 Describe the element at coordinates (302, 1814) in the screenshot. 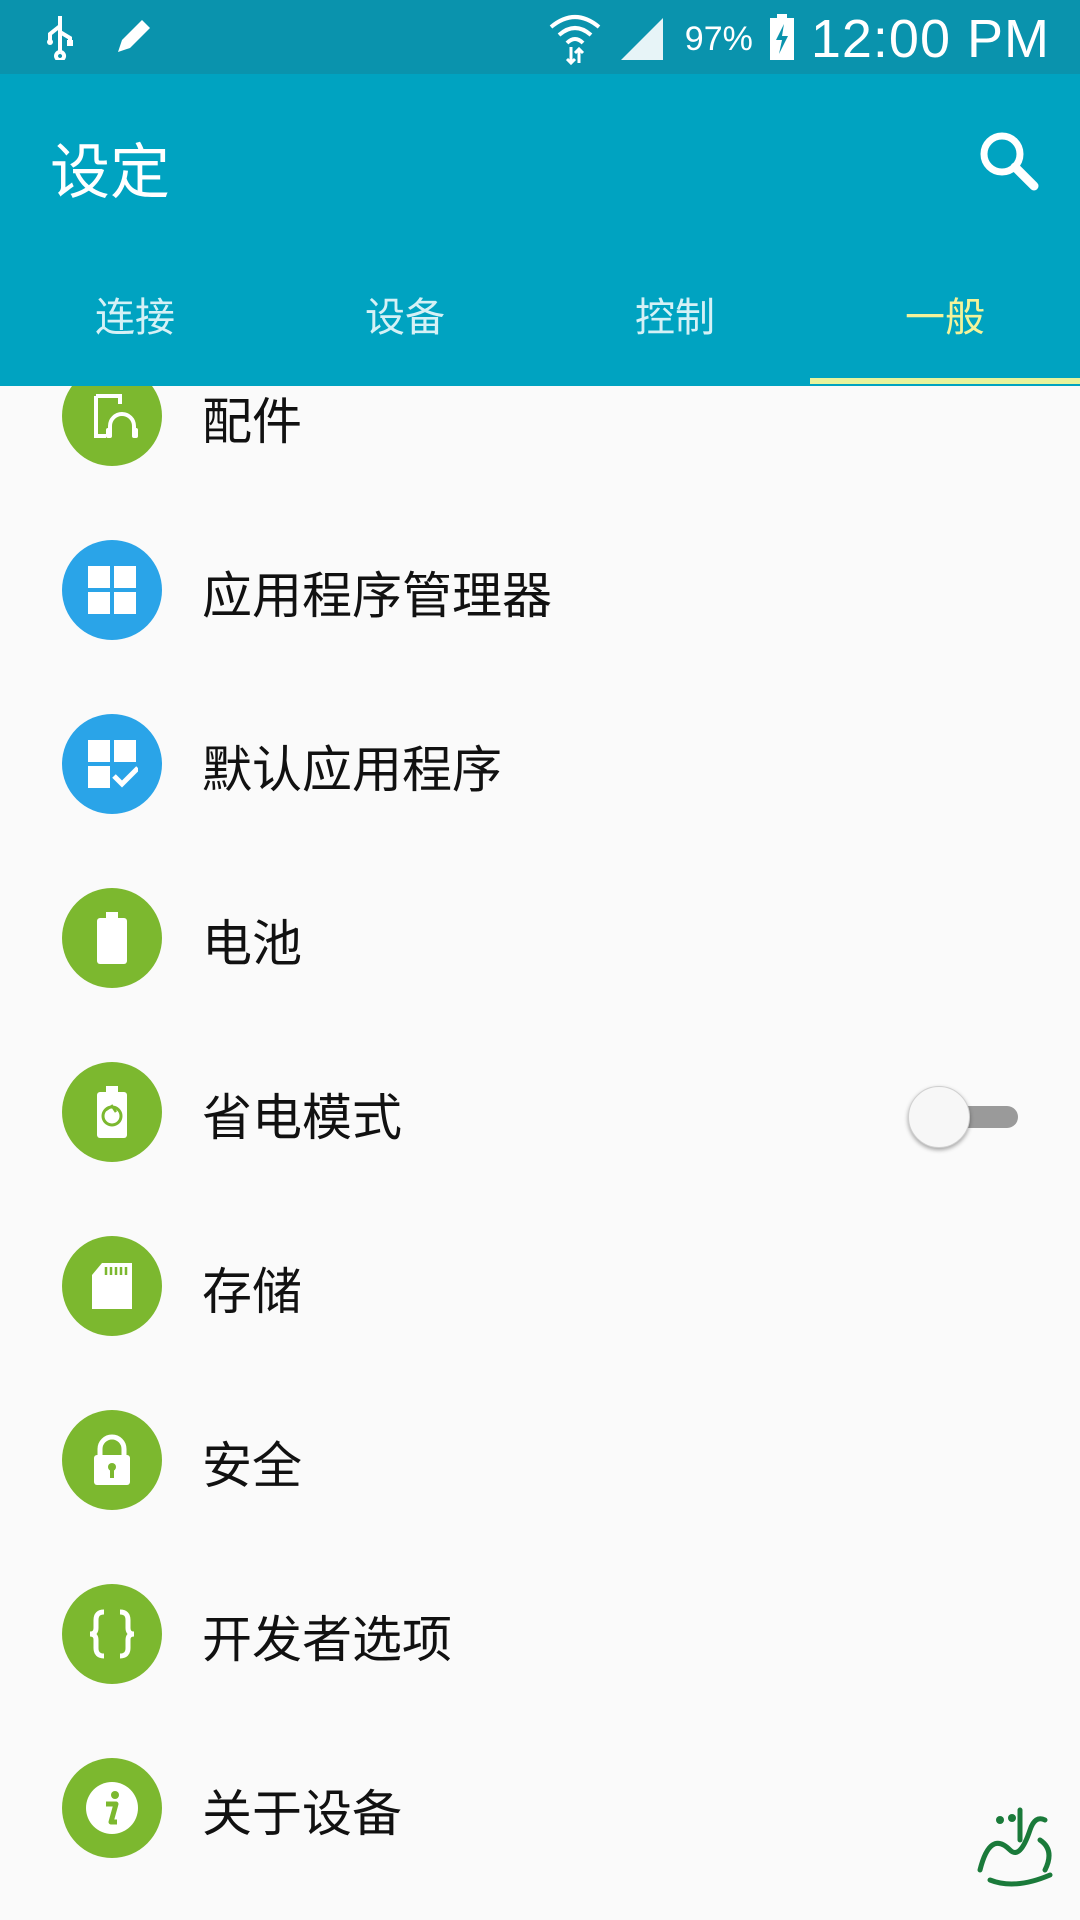

I see `list-item-label: 关于设备` at that location.